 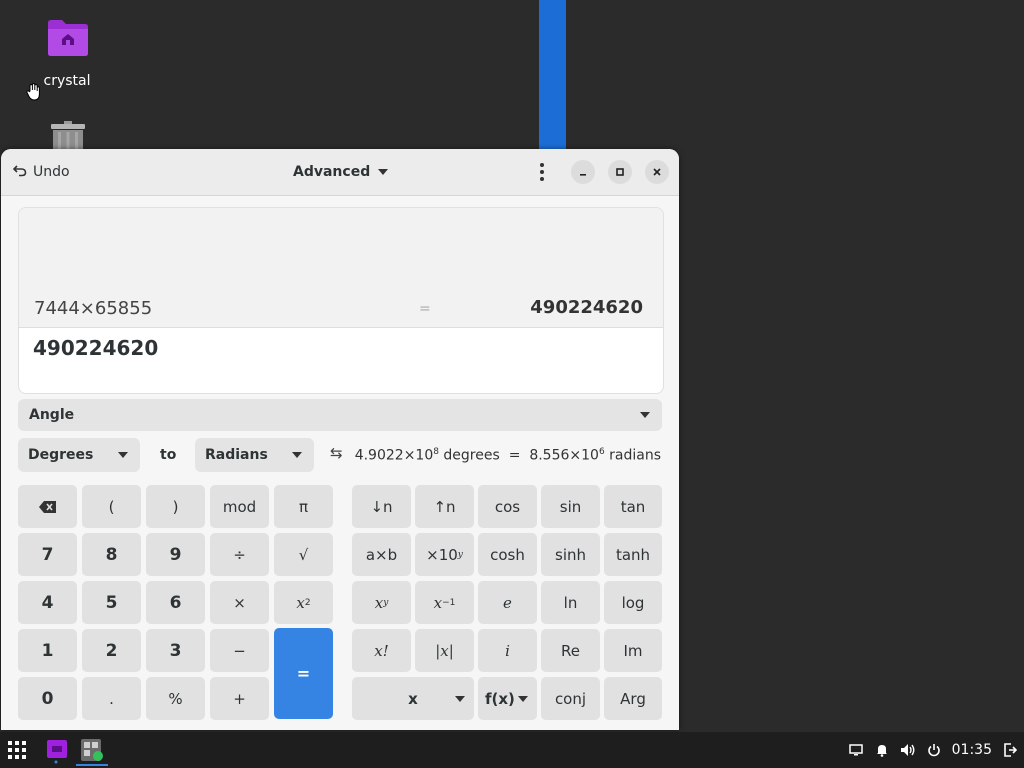 What do you see at coordinates (586, 307) in the screenshot?
I see `history-result: 490224620` at bounding box center [586, 307].